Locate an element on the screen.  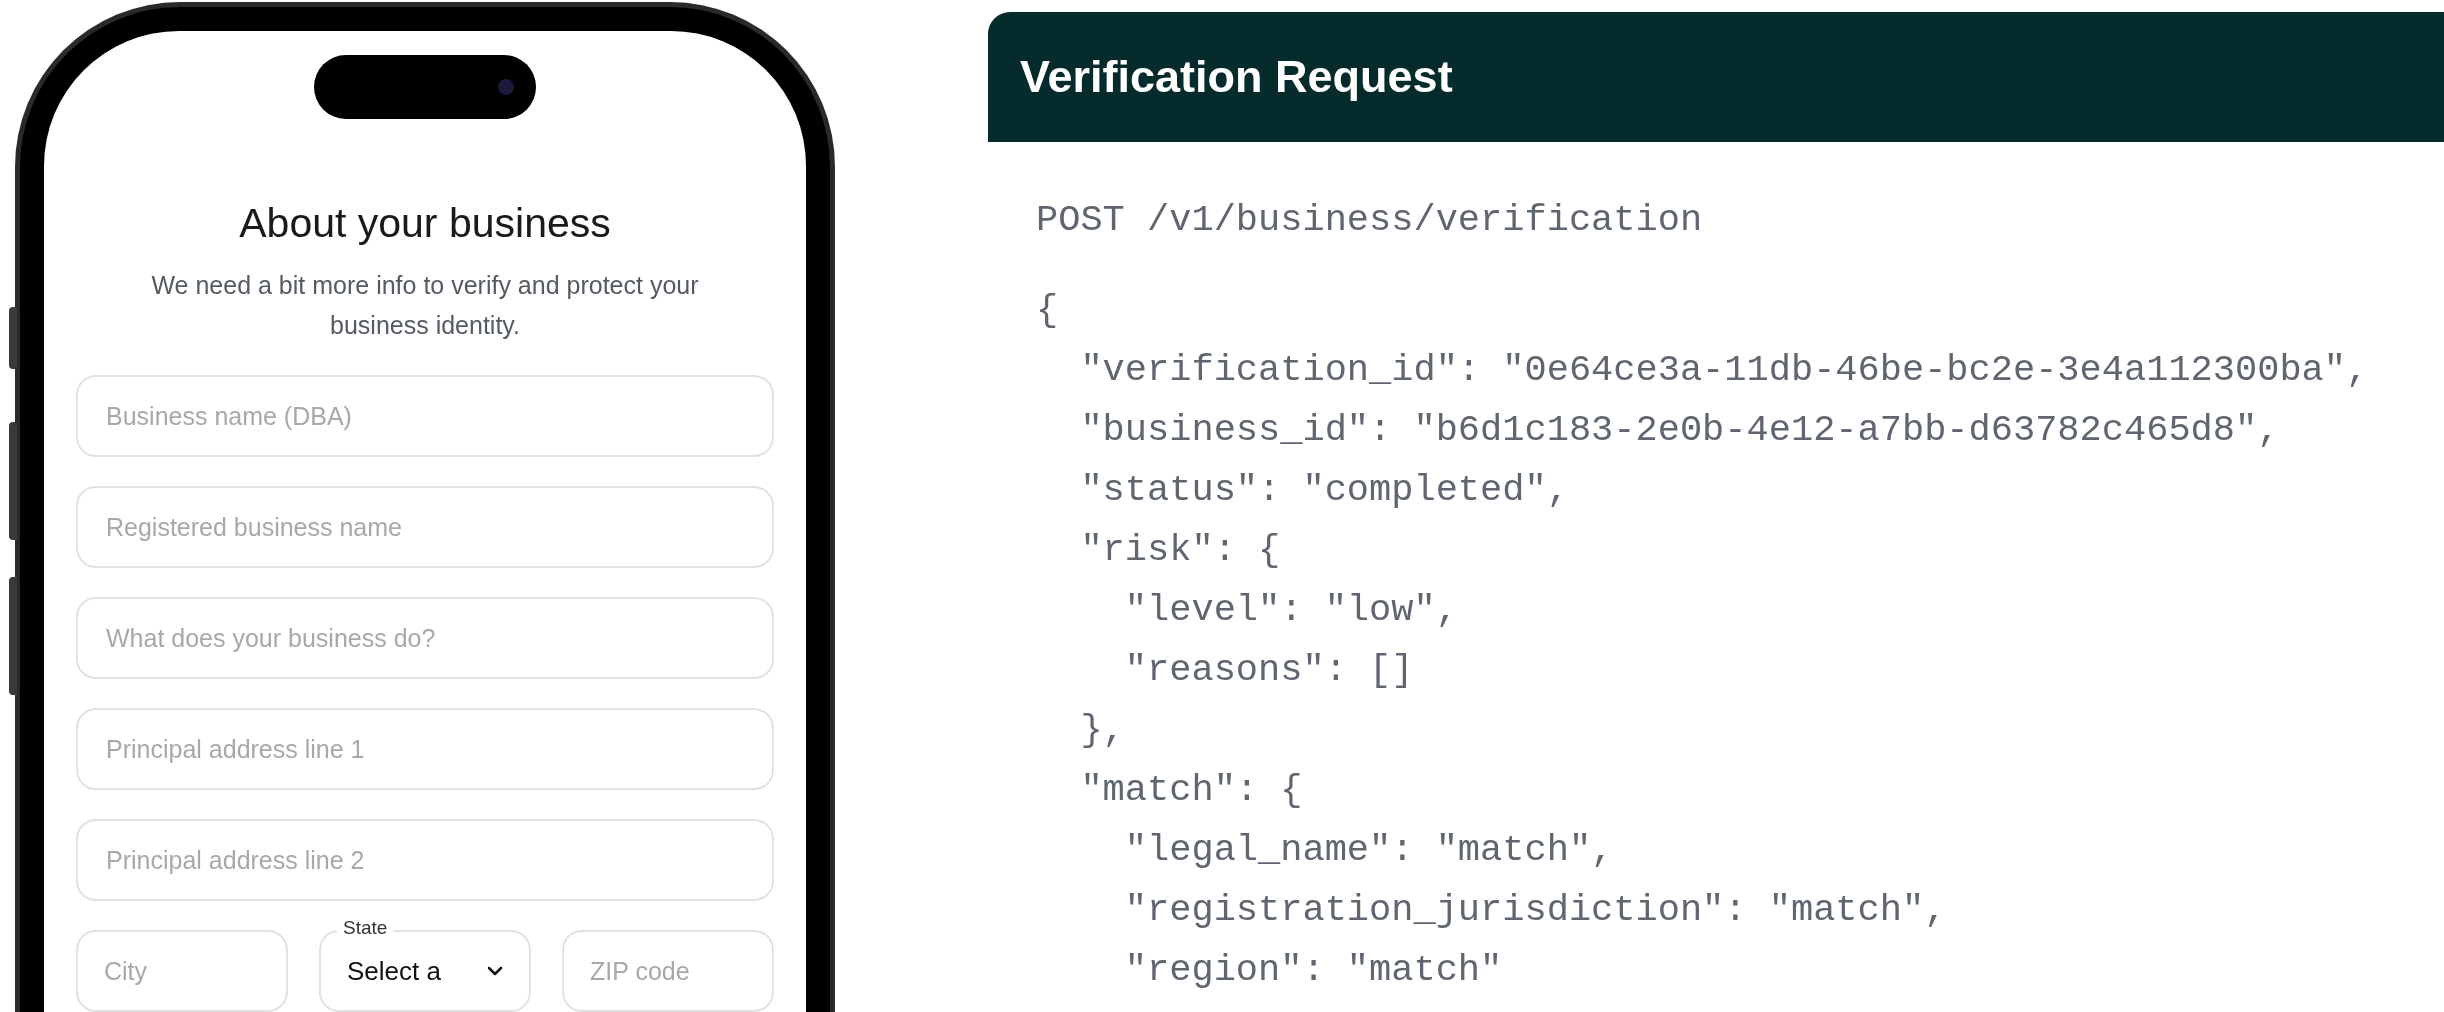
input-field: ZIP code is located at coordinates (668, 971).